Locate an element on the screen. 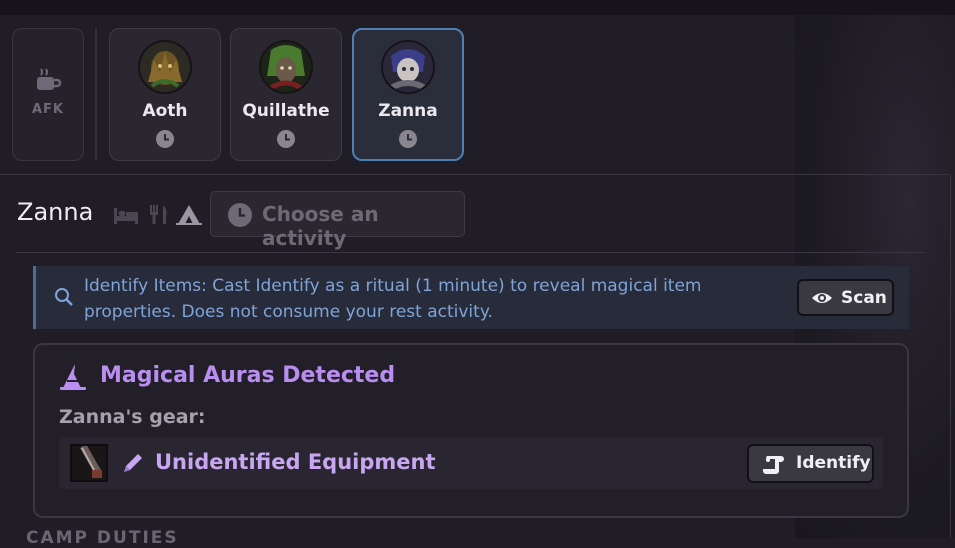  eye-icon is located at coordinates (822, 298).